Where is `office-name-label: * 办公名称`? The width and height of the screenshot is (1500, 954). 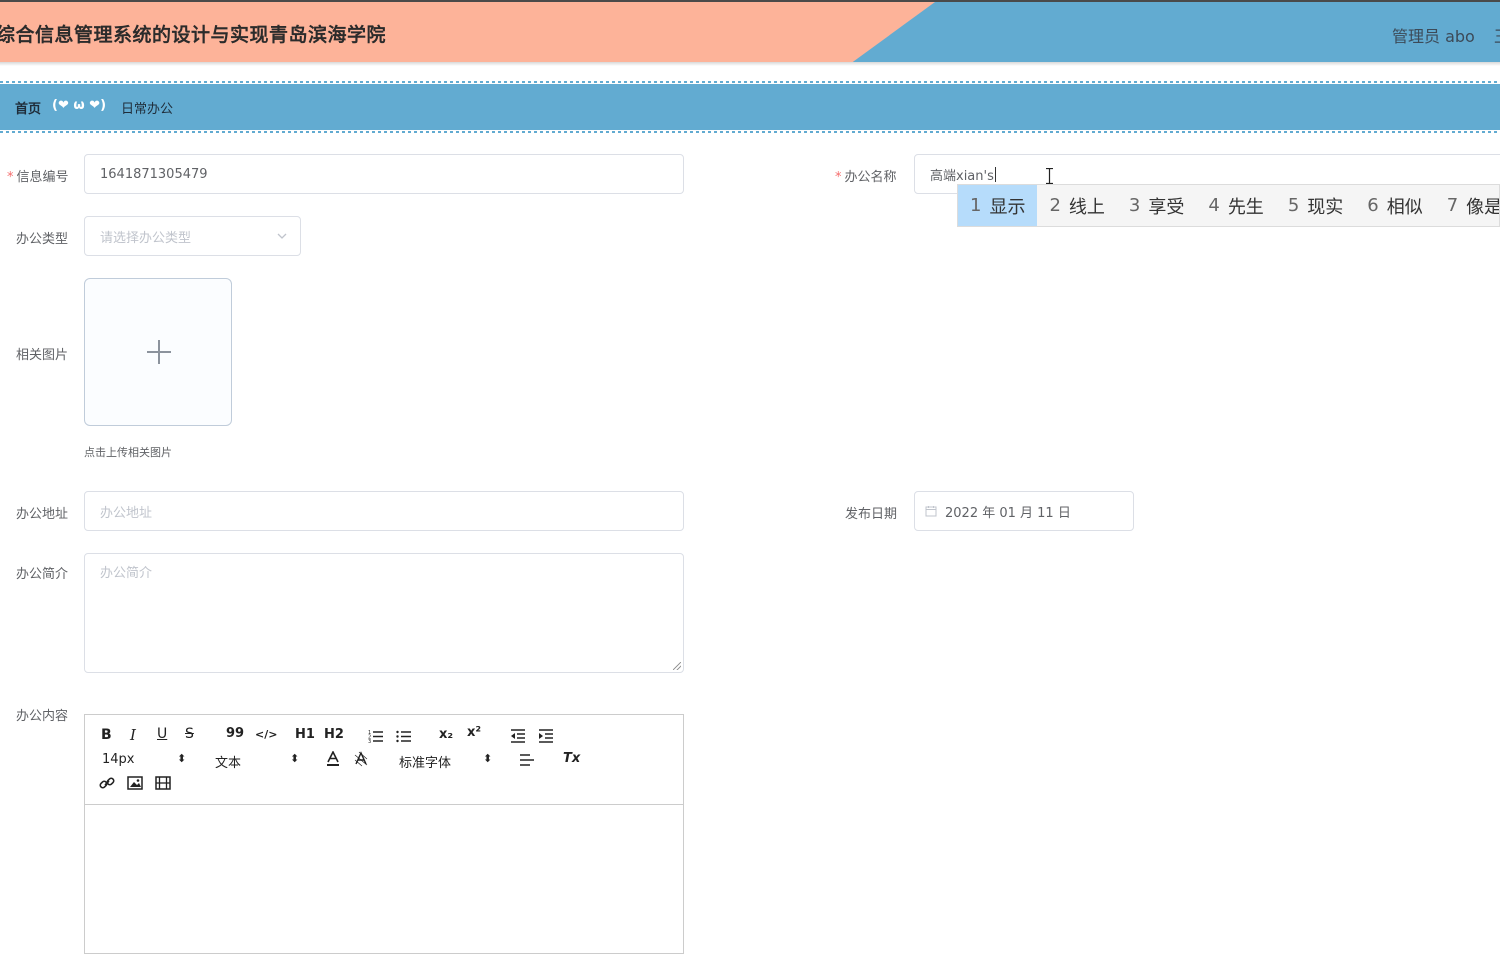 office-name-label: * 办公名称 is located at coordinates (866, 175).